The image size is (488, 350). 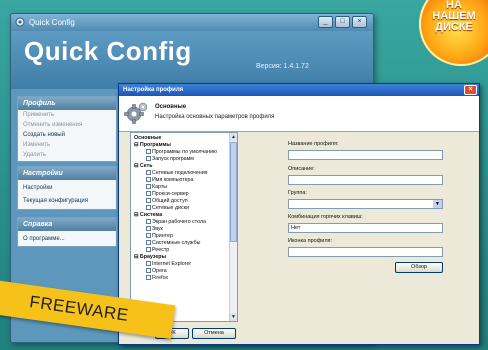 What do you see at coordinates (470, 90) in the screenshot?
I see `dialog-close-button: ×` at bounding box center [470, 90].